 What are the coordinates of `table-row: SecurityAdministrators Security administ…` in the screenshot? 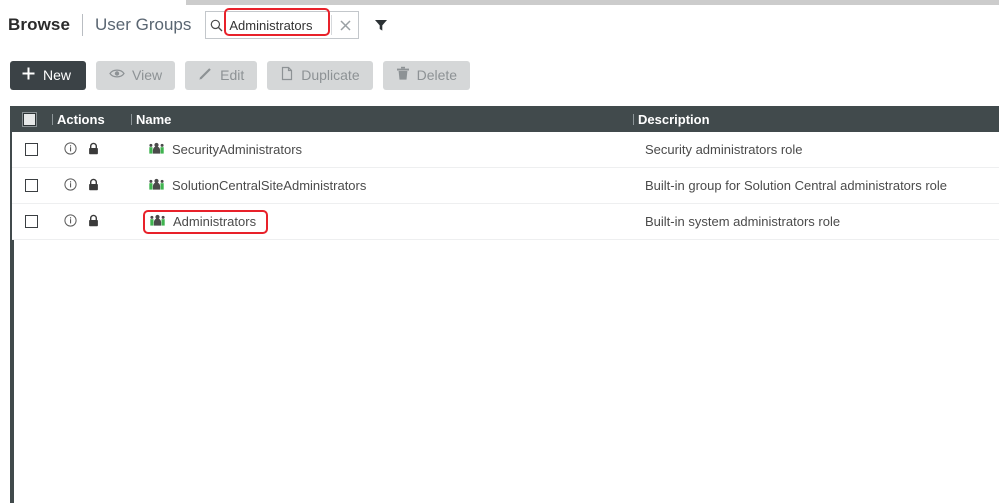 It's located at (505, 150).